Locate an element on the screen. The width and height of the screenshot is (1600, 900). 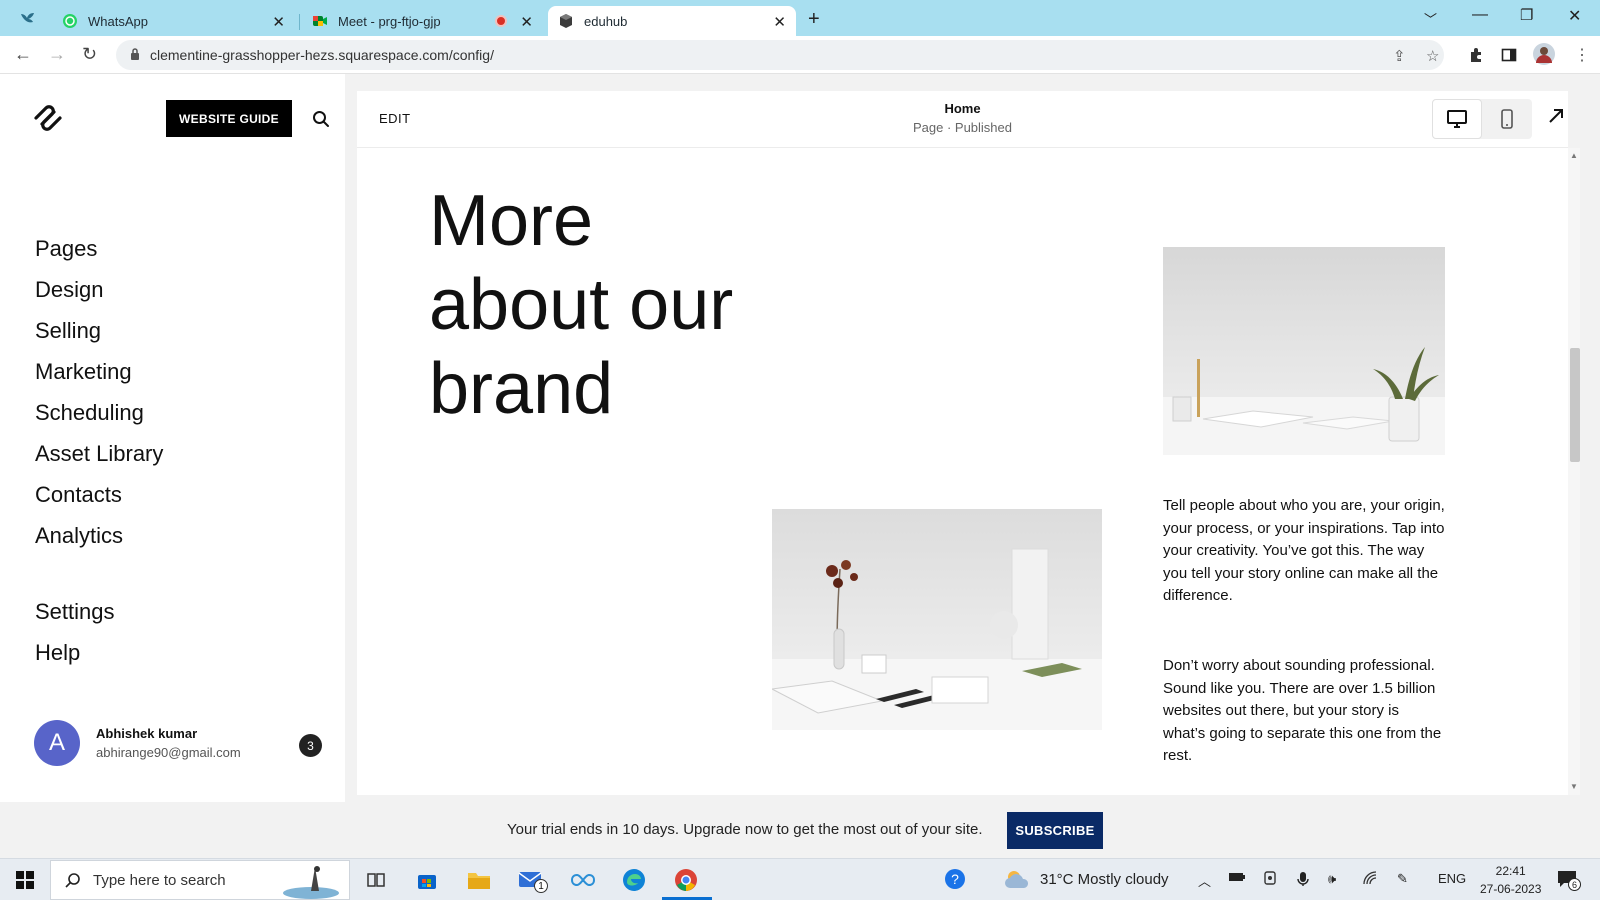
section-heading: More about our brand is located at coordinates (581, 305).